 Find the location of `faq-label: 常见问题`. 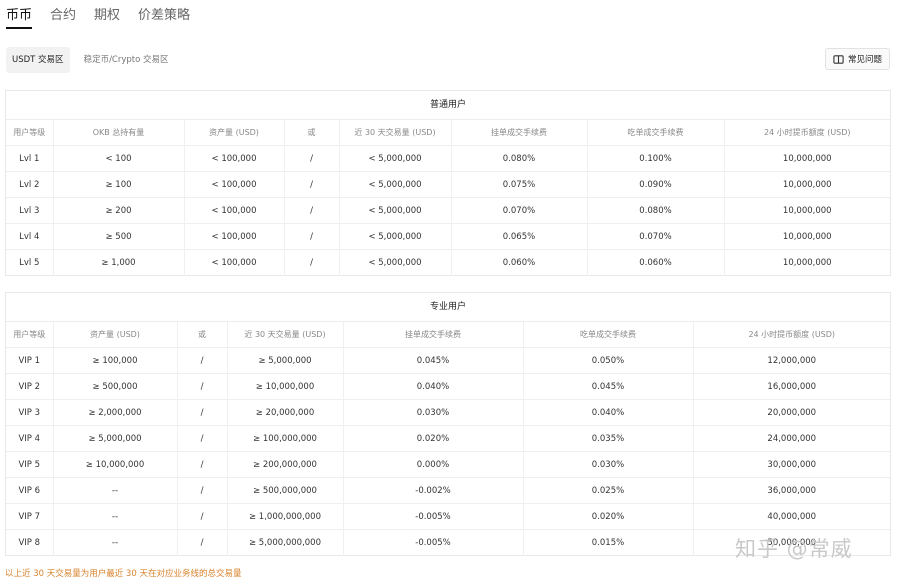

faq-label: 常见问题 is located at coordinates (864, 60).